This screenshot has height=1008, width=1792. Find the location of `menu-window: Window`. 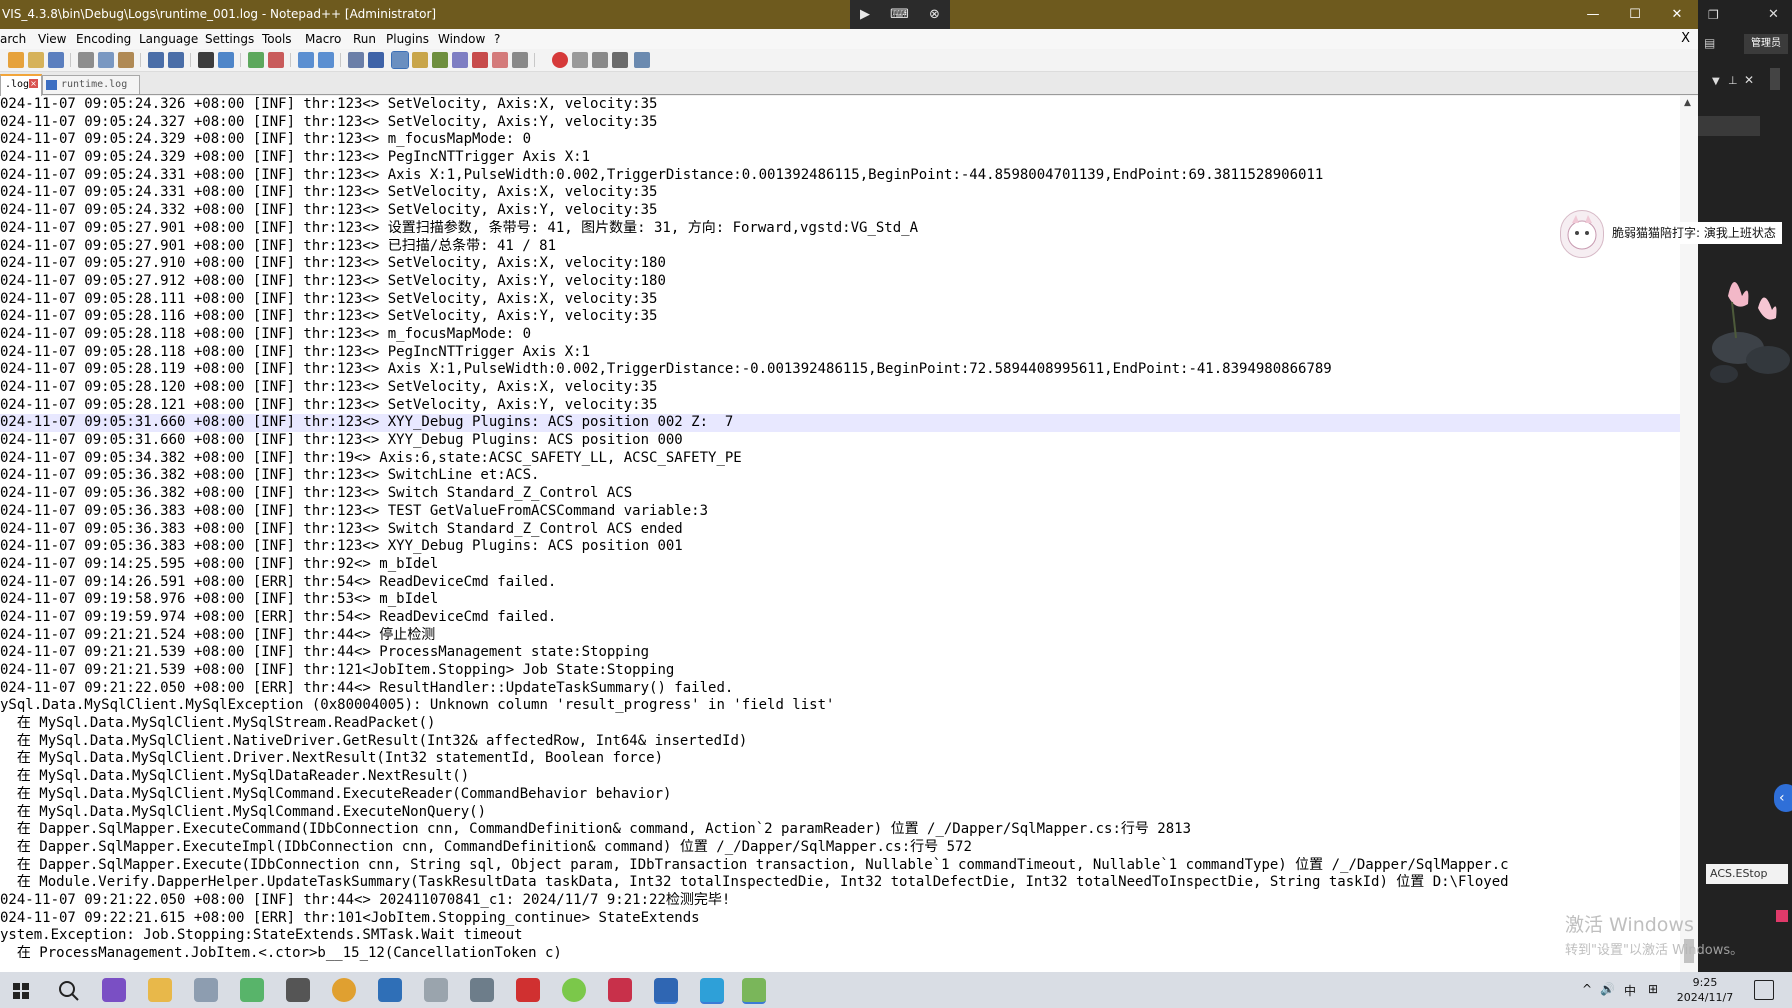

menu-window: Window is located at coordinates (461, 39).